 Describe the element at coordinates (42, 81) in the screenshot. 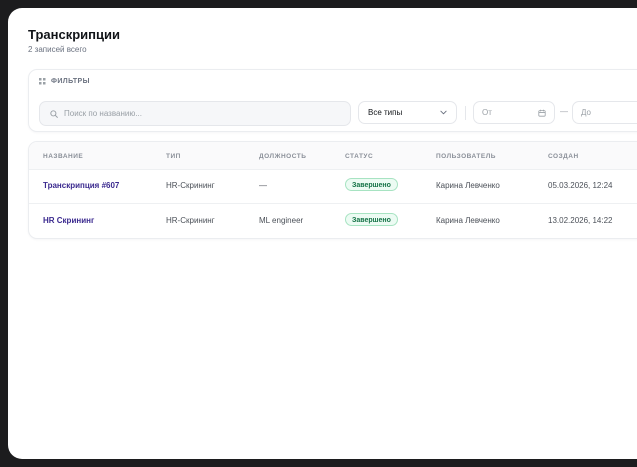

I see `filter-icon` at that location.